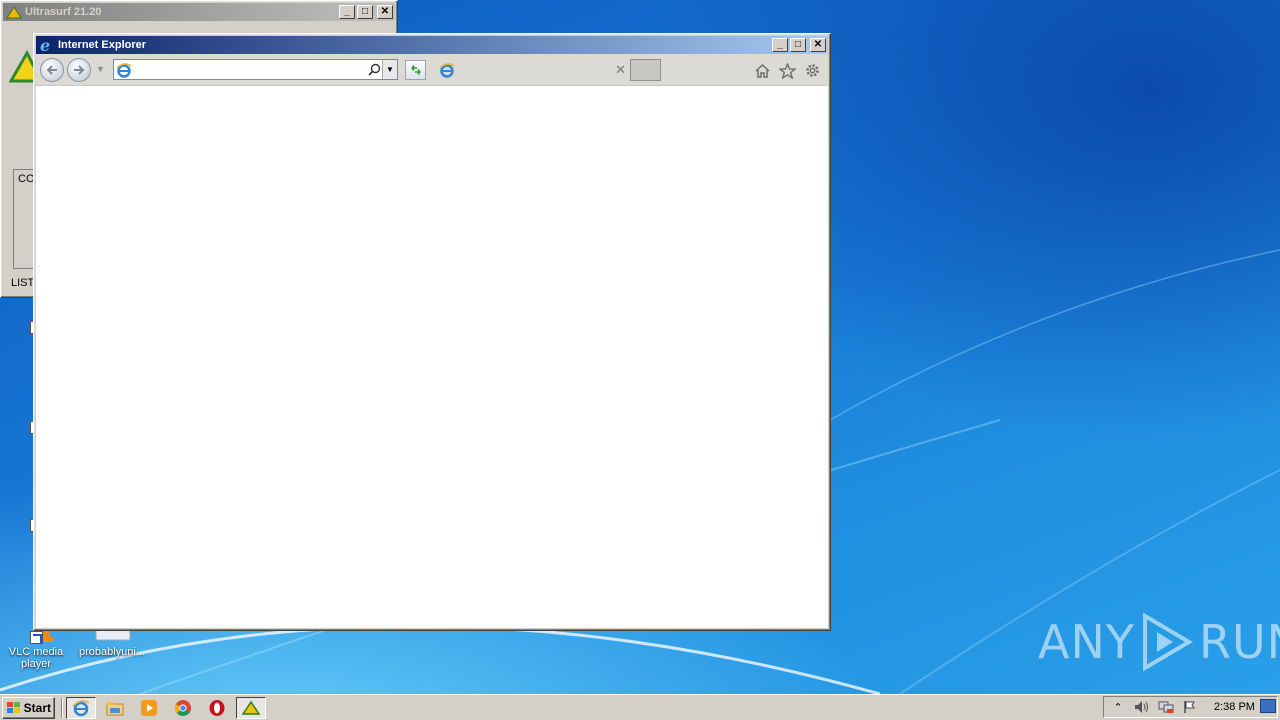 This screenshot has height=720, width=1280. I want to click on system-tray: ⌃ 2:38 PM, so click(1190, 707).